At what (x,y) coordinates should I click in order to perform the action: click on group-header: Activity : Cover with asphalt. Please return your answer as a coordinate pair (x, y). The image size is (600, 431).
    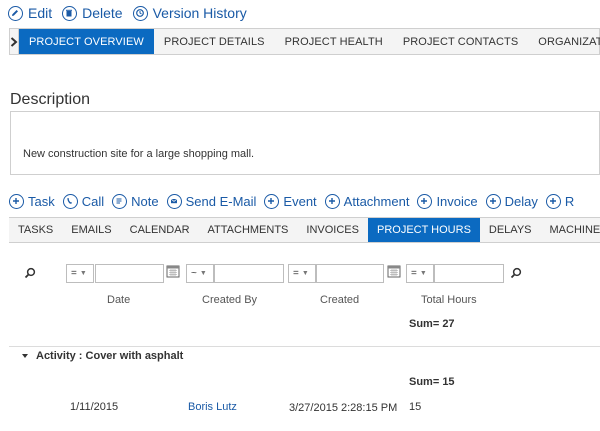
    Looking at the image, I should click on (109, 356).